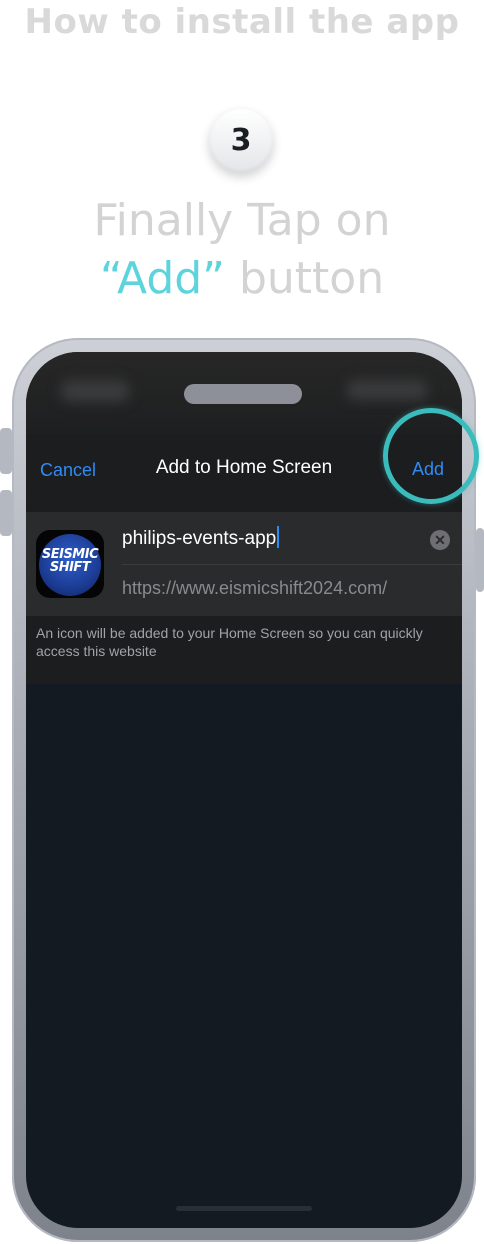  I want to click on step-badge: 3, so click(241, 141).